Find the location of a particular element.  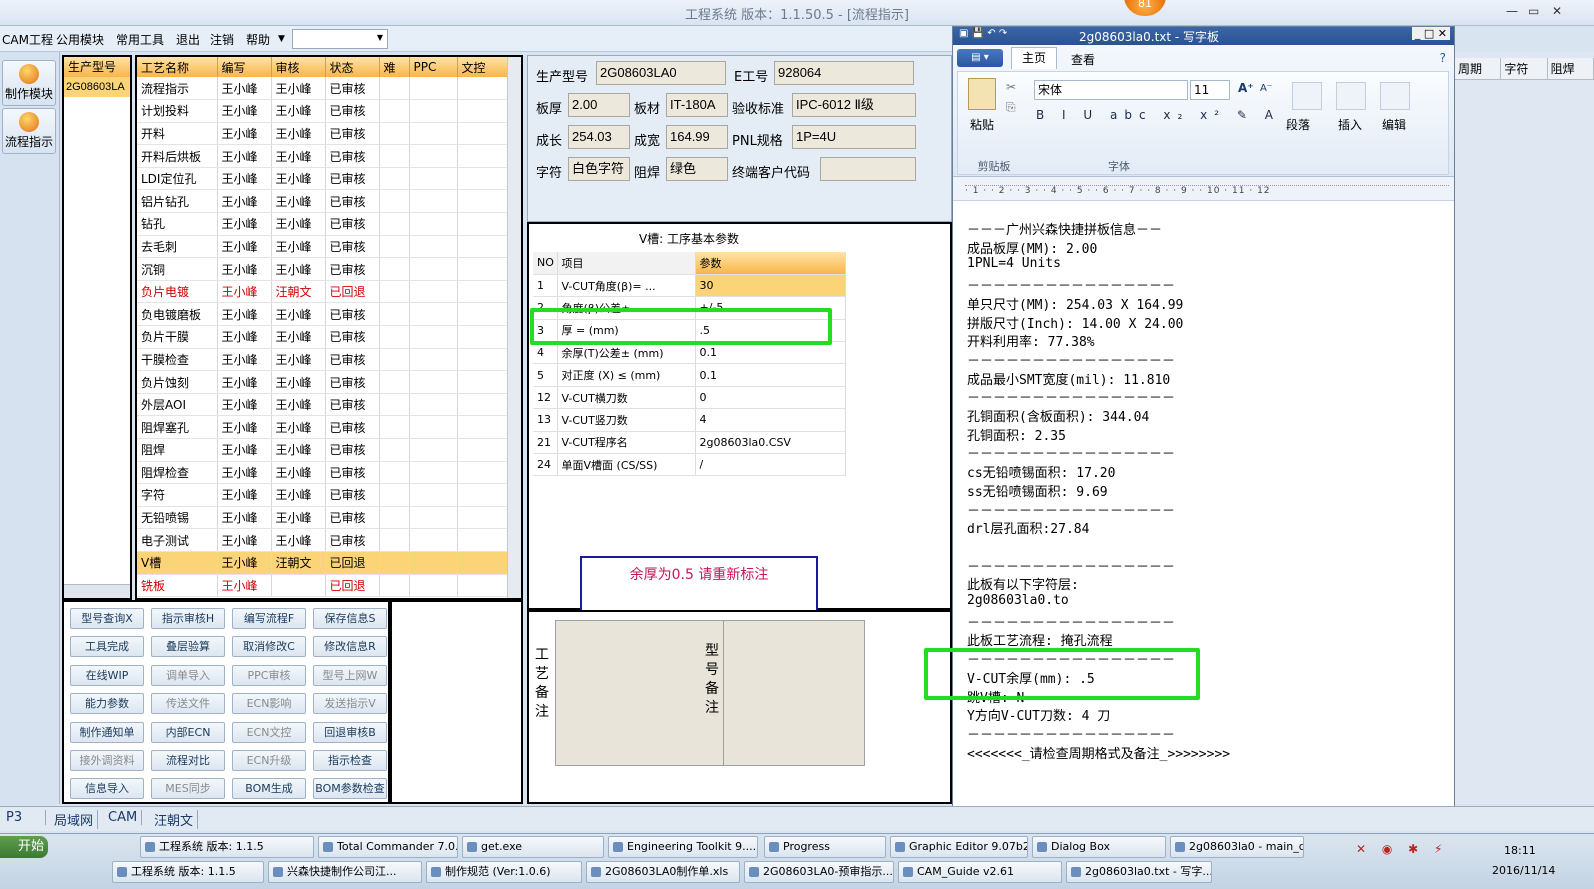

taskbar-item: get.exe is located at coordinates (533, 847).